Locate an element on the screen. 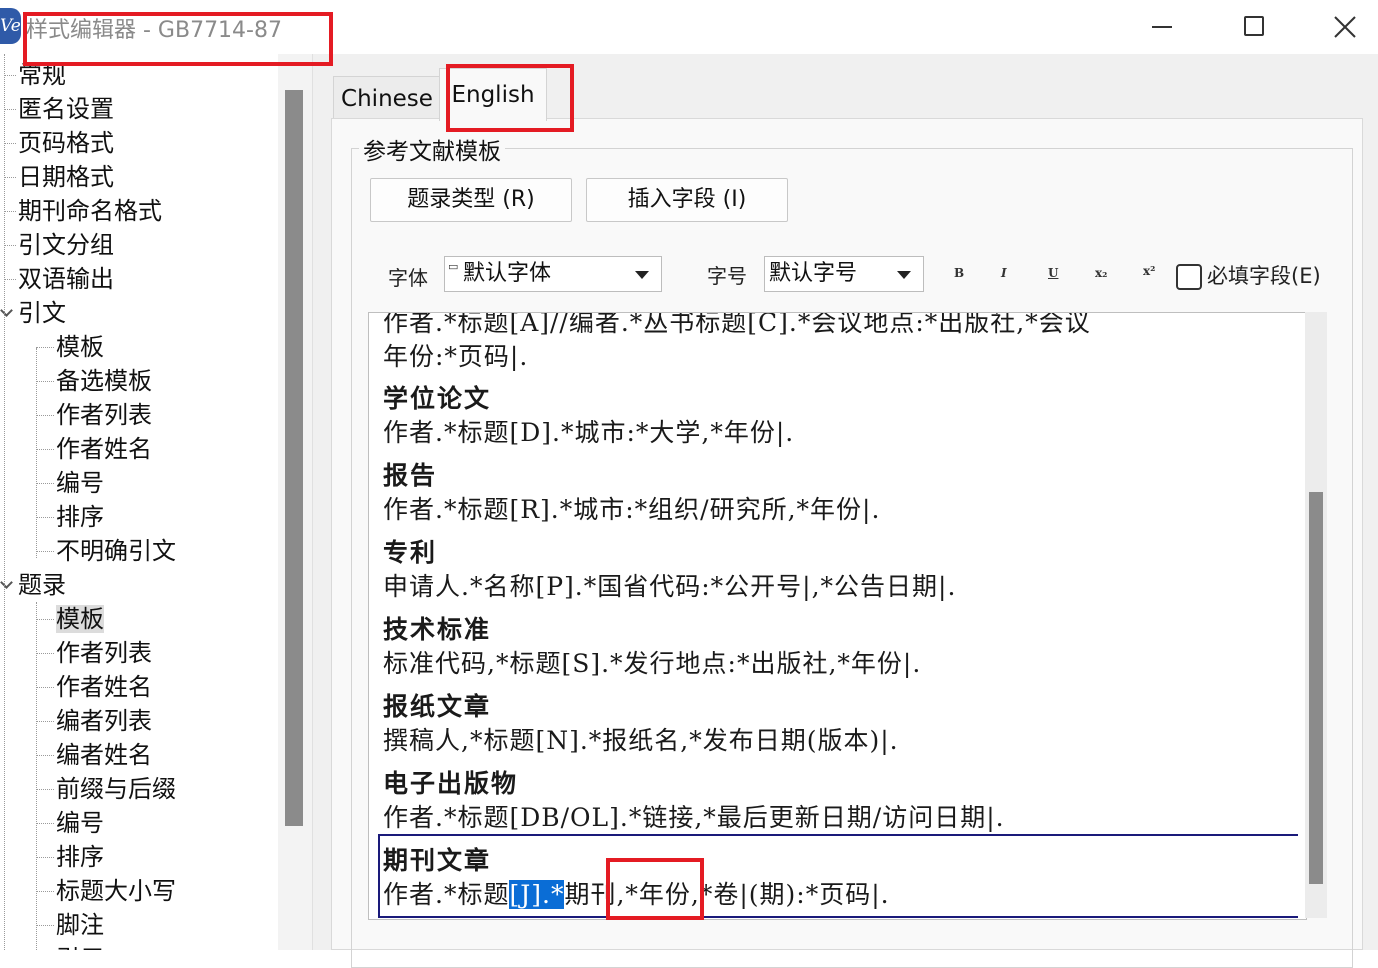  tree-item: 匿名设置 is located at coordinates (66, 109).